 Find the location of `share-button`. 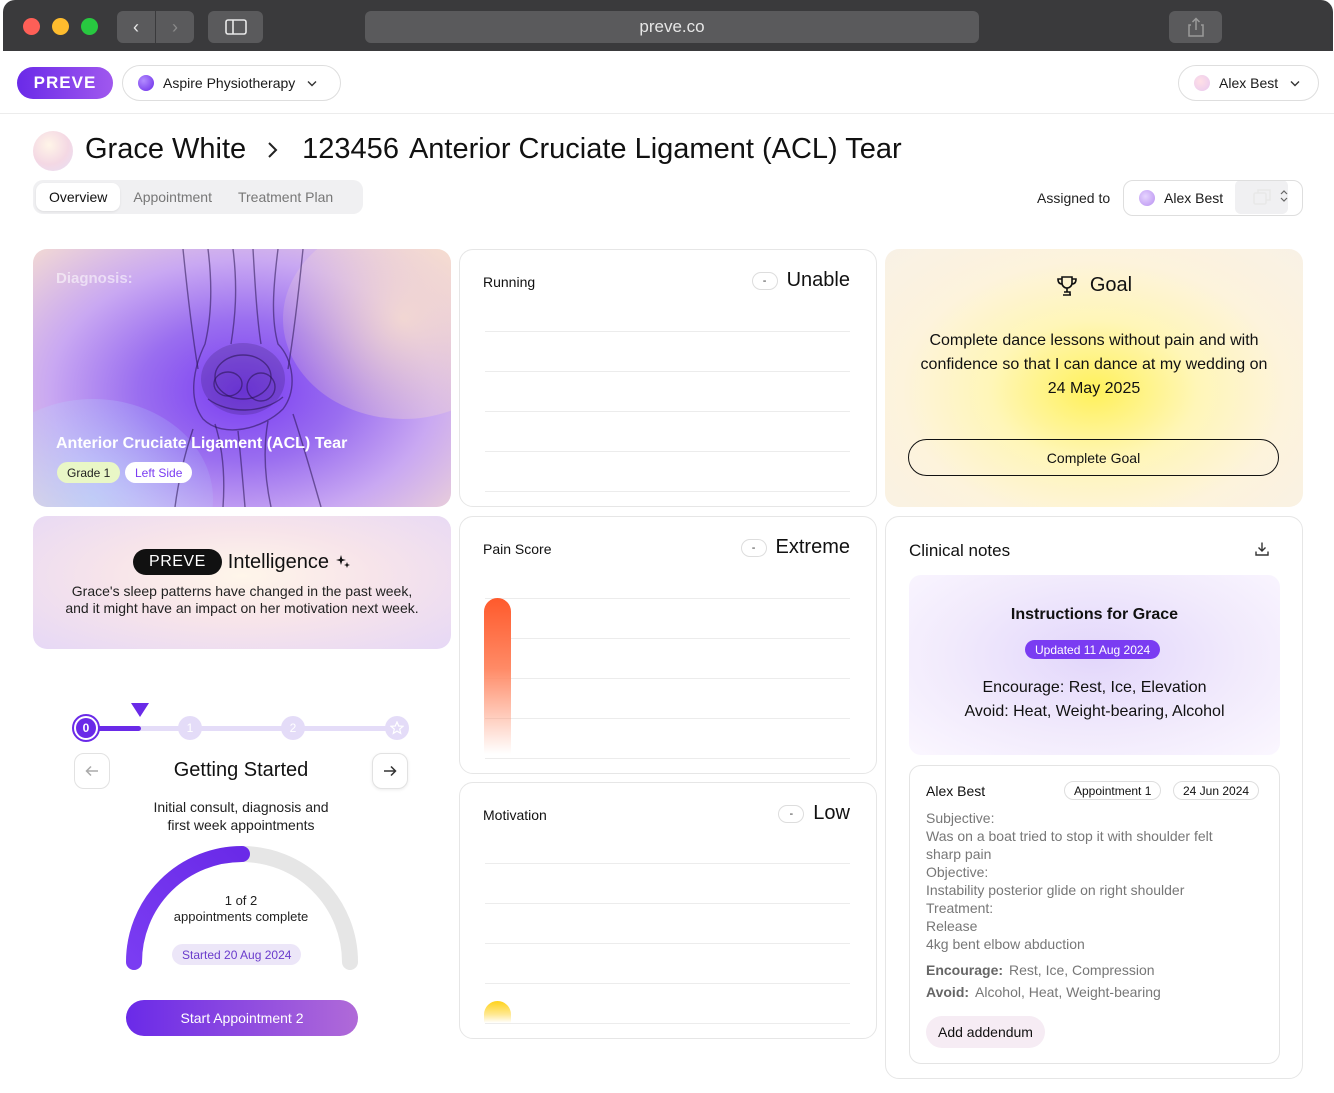

share-button is located at coordinates (1195, 27).